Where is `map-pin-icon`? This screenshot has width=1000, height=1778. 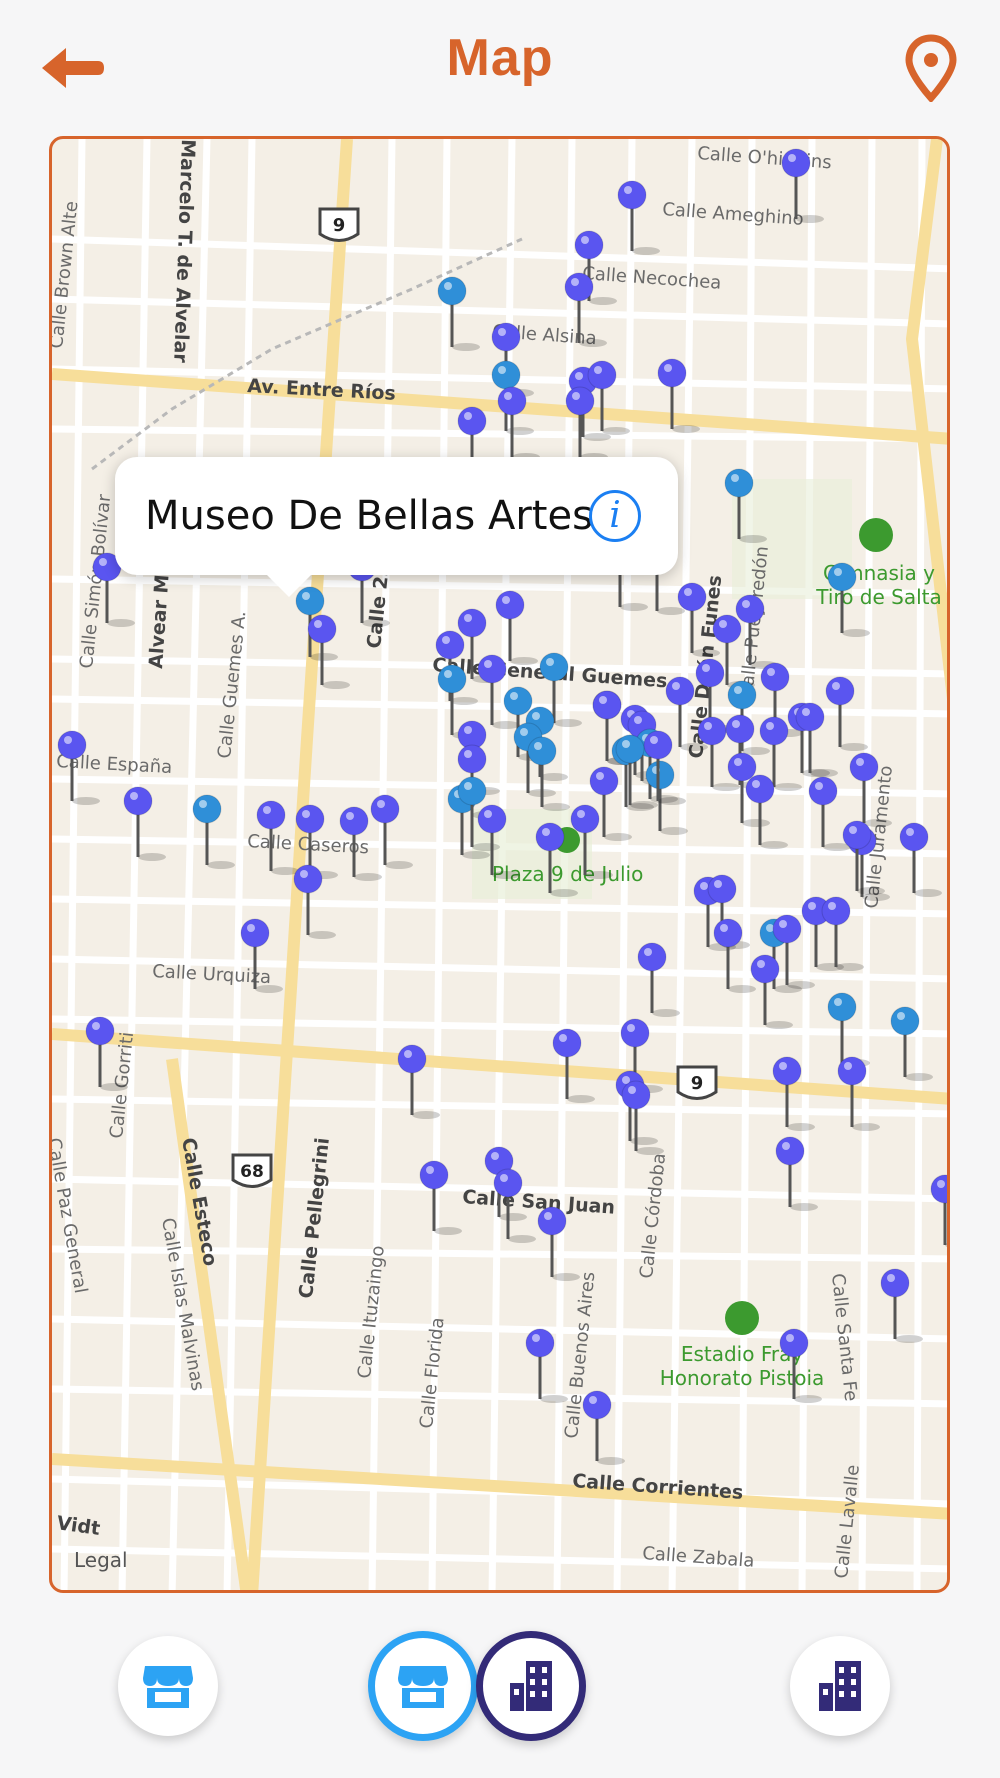 map-pin-icon is located at coordinates (931, 69).